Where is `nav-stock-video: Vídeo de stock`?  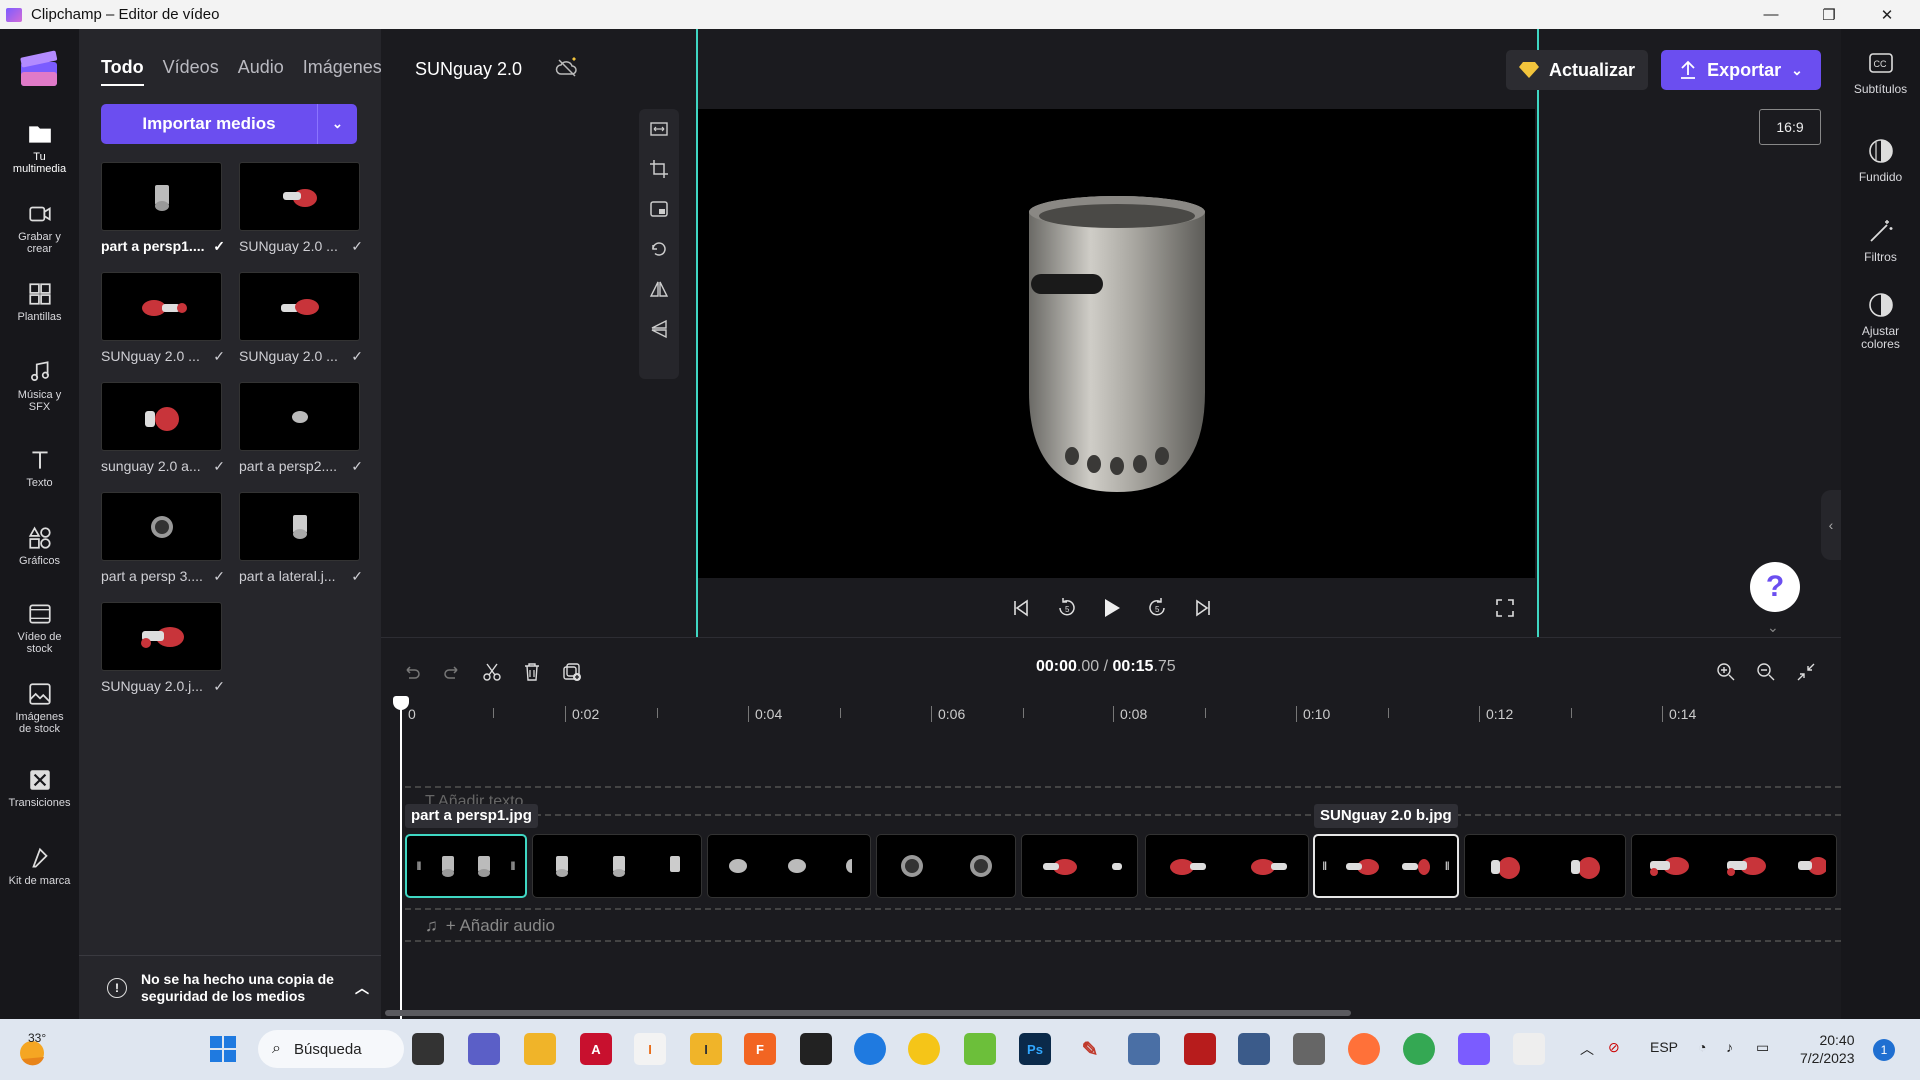
nav-stock-video: Vídeo de stock is located at coordinates (39, 637).